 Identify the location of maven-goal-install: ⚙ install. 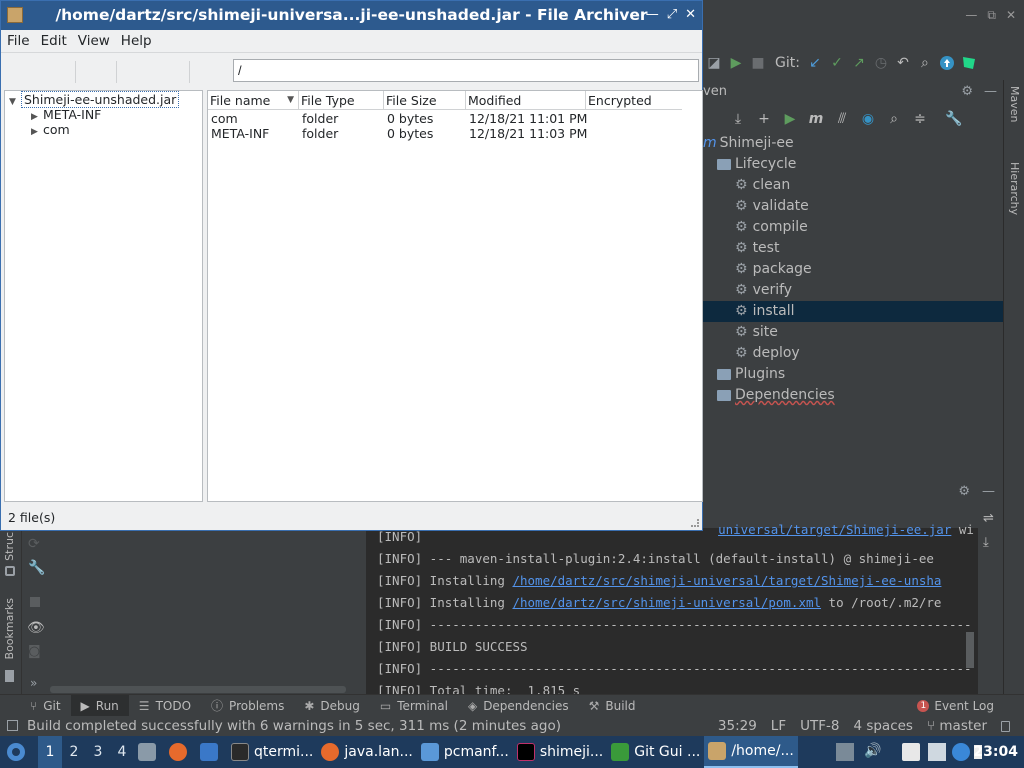
(853, 311).